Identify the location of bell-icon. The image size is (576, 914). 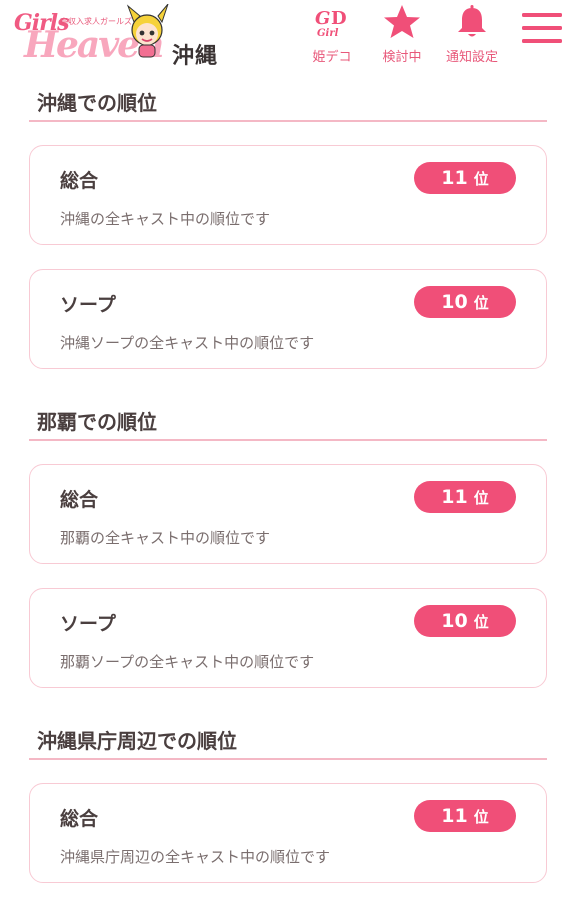
(472, 21).